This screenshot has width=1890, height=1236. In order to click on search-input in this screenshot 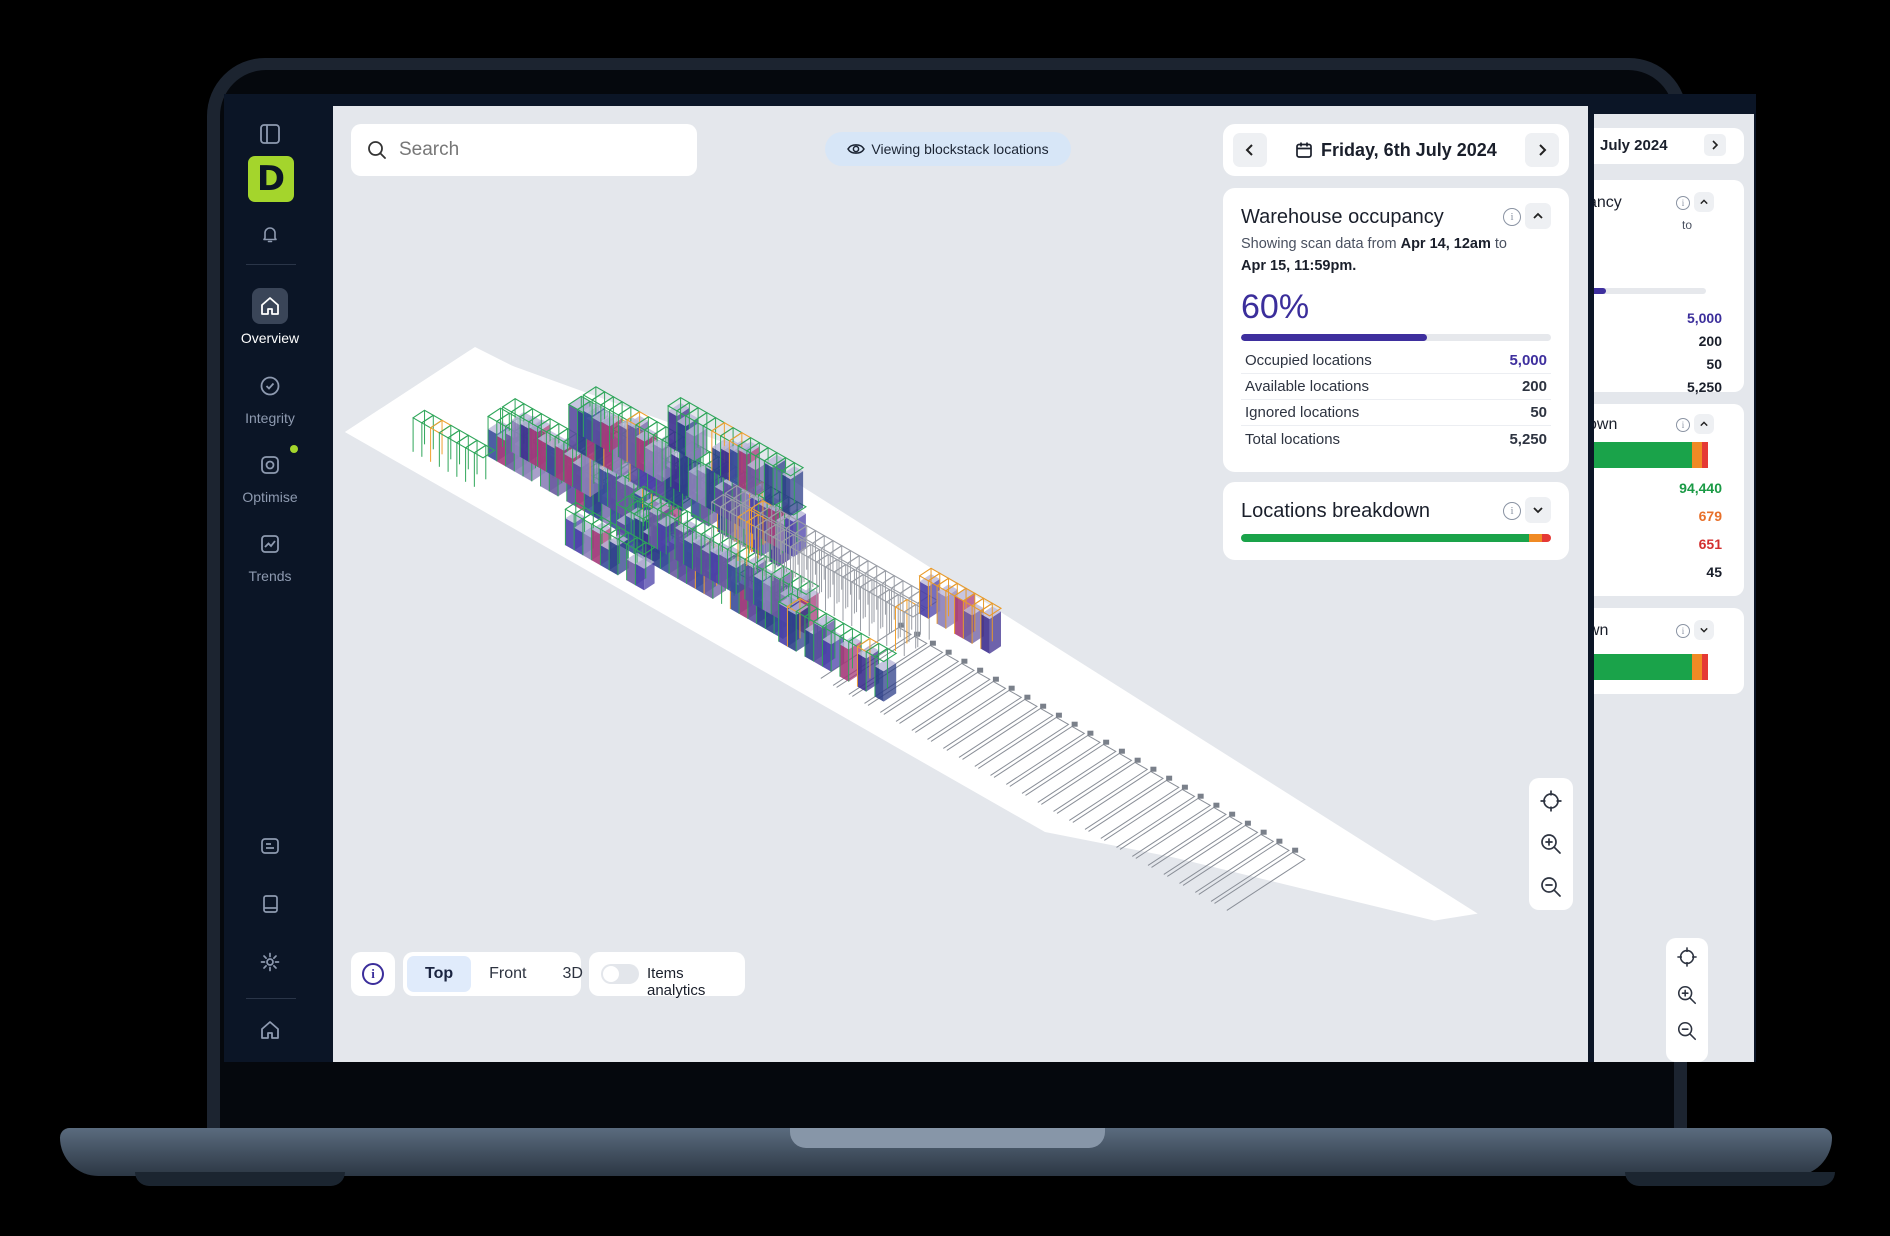, I will do `click(539, 150)`.